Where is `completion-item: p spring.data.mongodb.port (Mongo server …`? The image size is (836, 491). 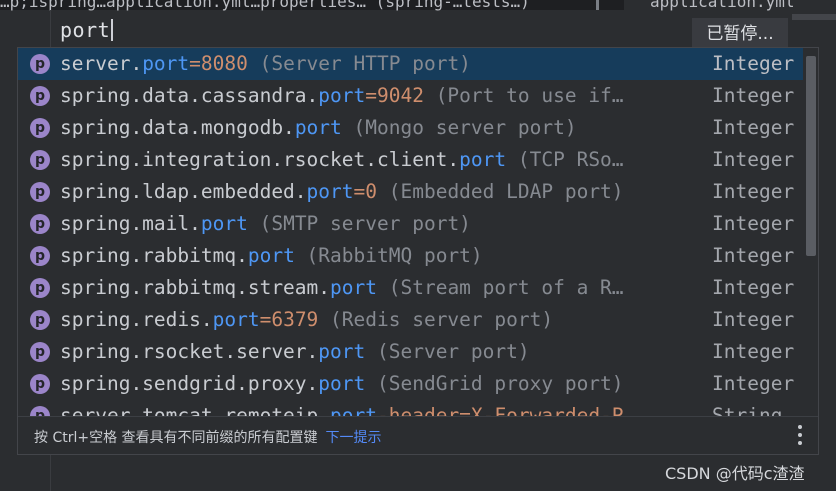
completion-item: p spring.data.mongodb.port (Mongo server … is located at coordinates (410, 128).